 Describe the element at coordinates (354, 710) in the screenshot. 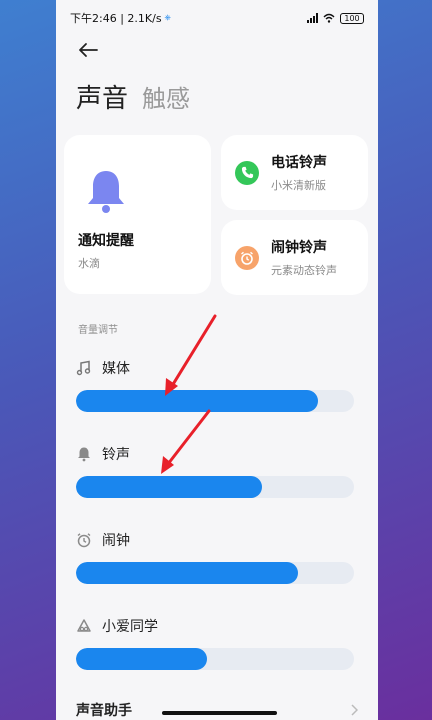

I see `chevron-right-icon` at that location.